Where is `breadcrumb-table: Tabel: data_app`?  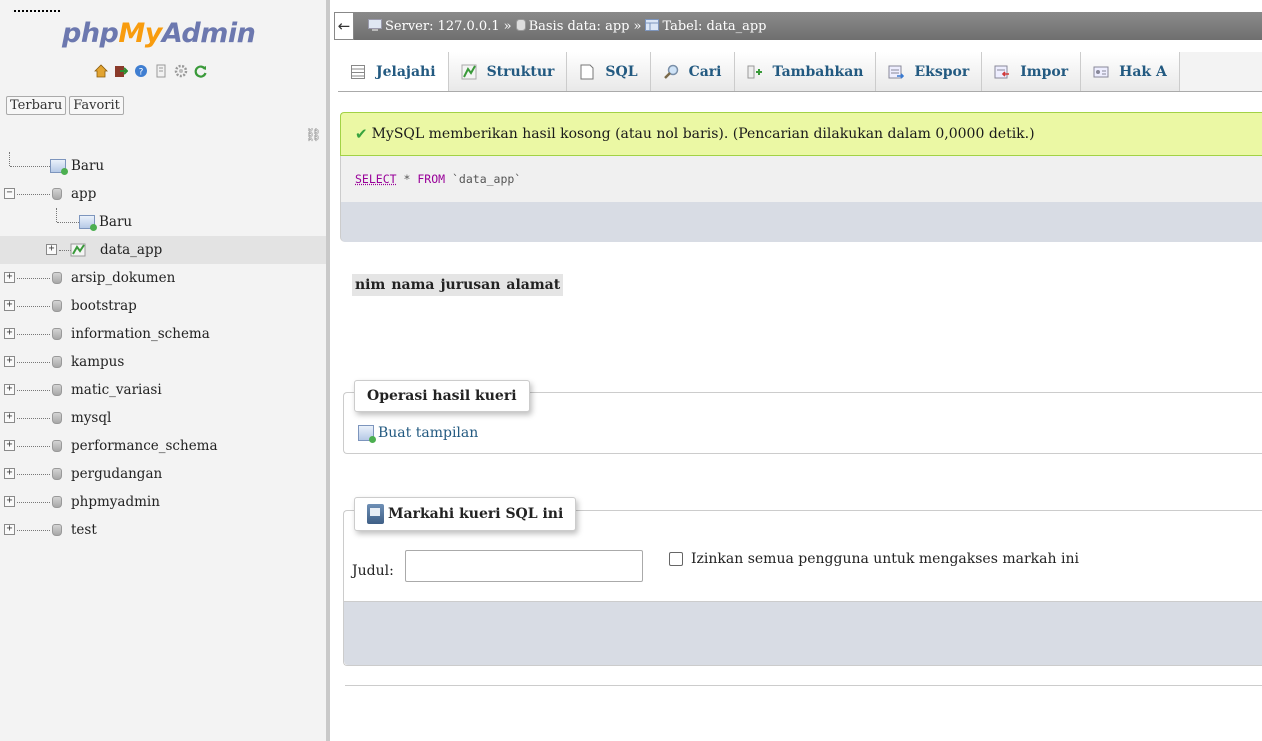 breadcrumb-table: Tabel: data_app is located at coordinates (705, 26).